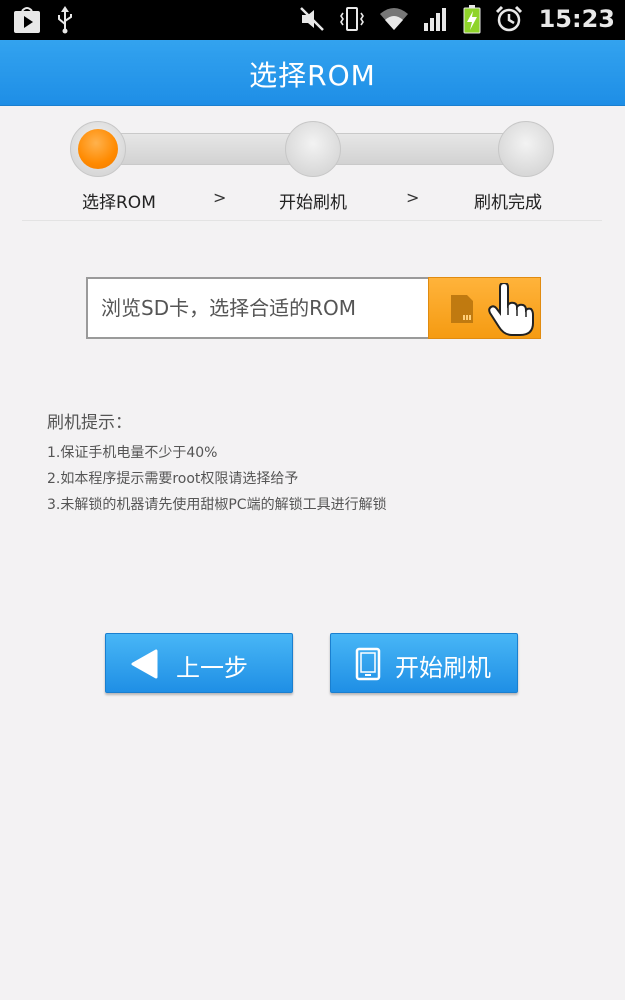 The height and width of the screenshot is (1000, 625). I want to click on page-title: 选择ROM, so click(312, 75).